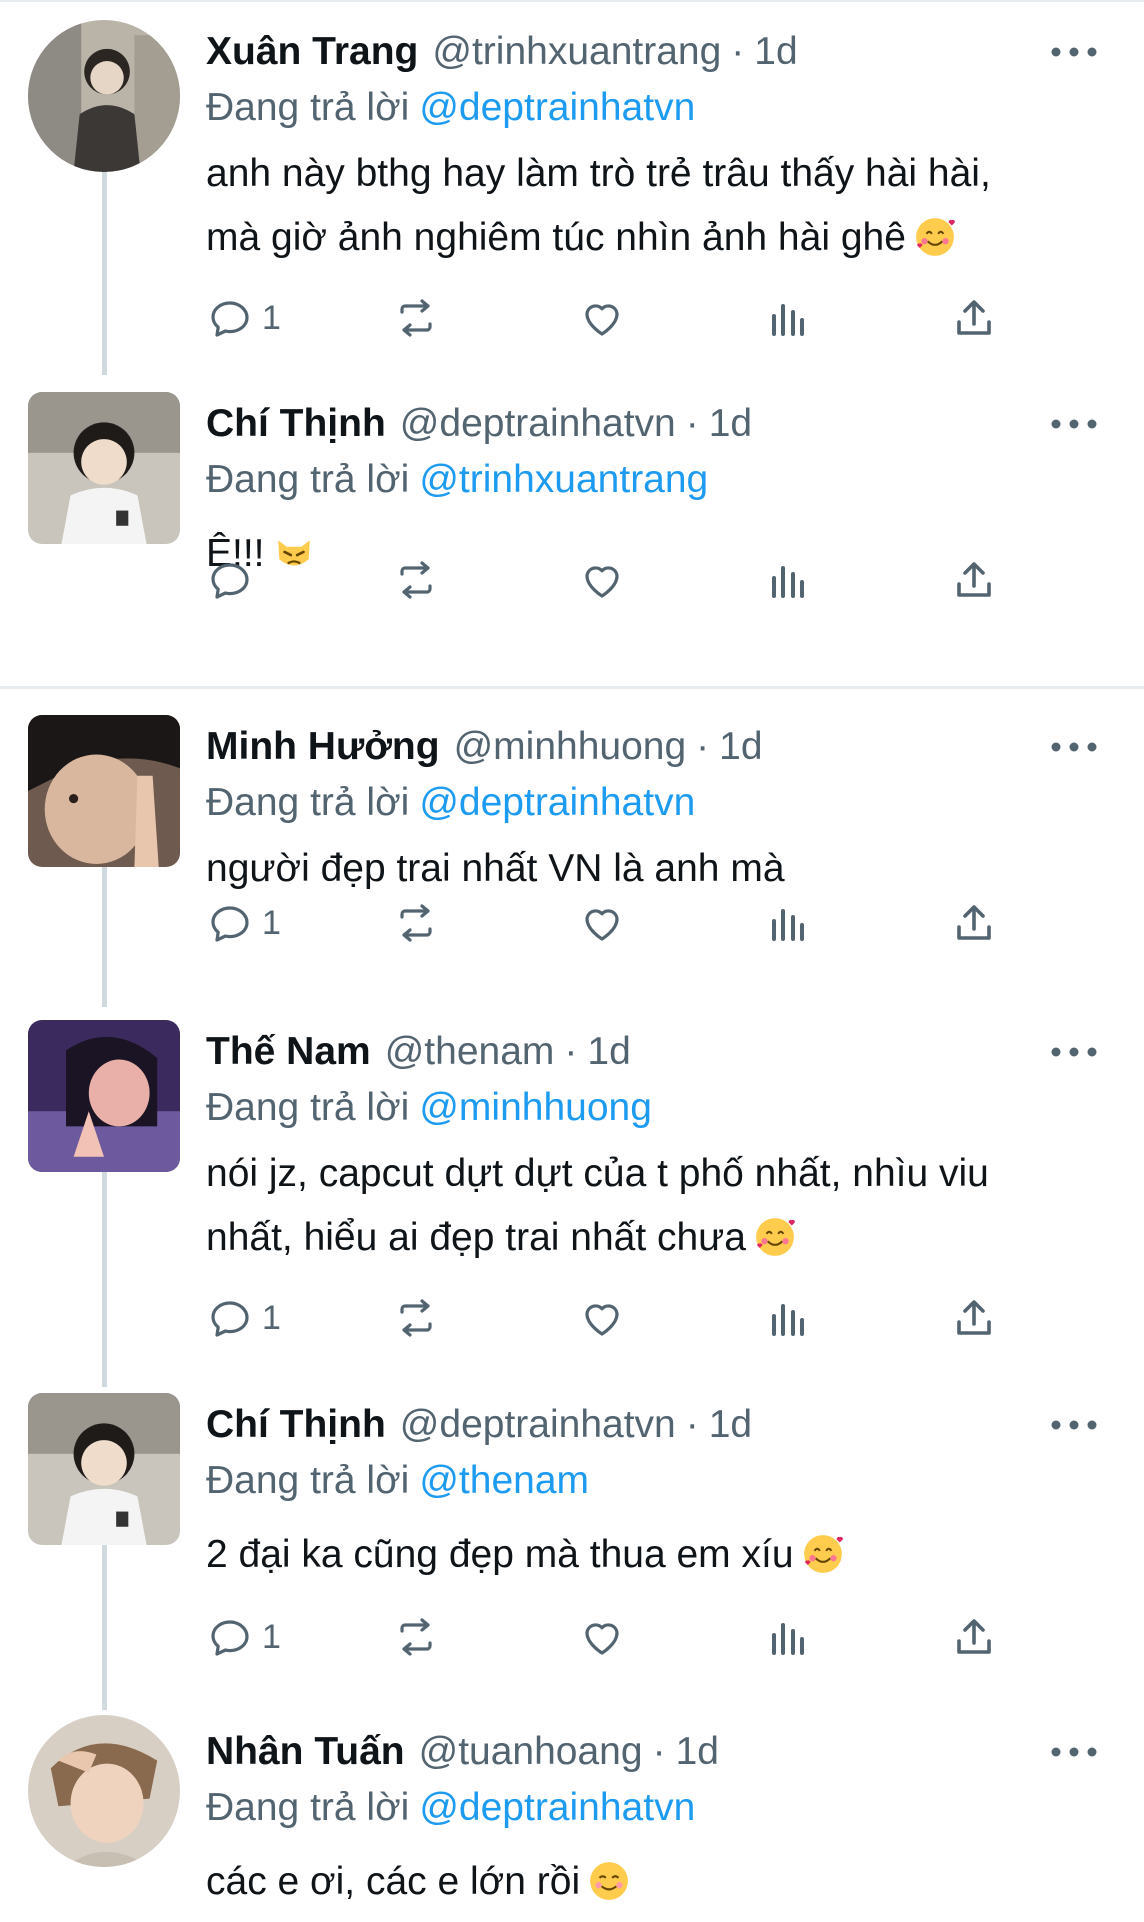 This screenshot has height=1922, width=1144. What do you see at coordinates (288, 1052) in the screenshot?
I see `display-name: Thế Nam` at bounding box center [288, 1052].